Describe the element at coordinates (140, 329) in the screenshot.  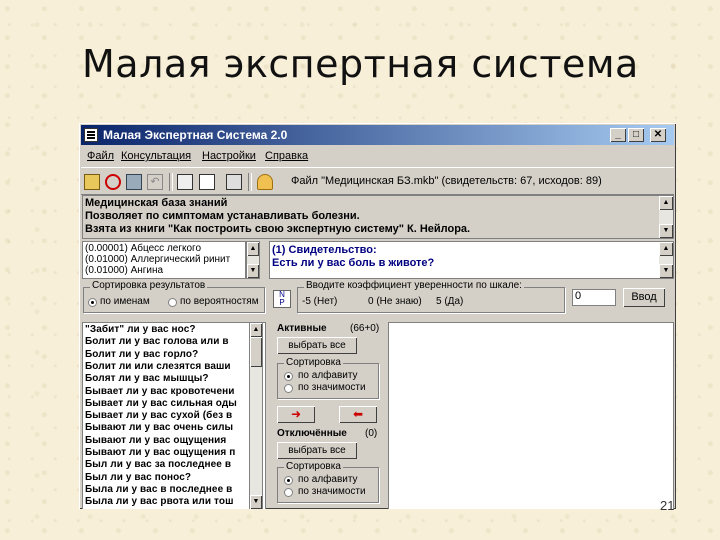
I see `list-item: "Забит" ли у вас нос?` at that location.